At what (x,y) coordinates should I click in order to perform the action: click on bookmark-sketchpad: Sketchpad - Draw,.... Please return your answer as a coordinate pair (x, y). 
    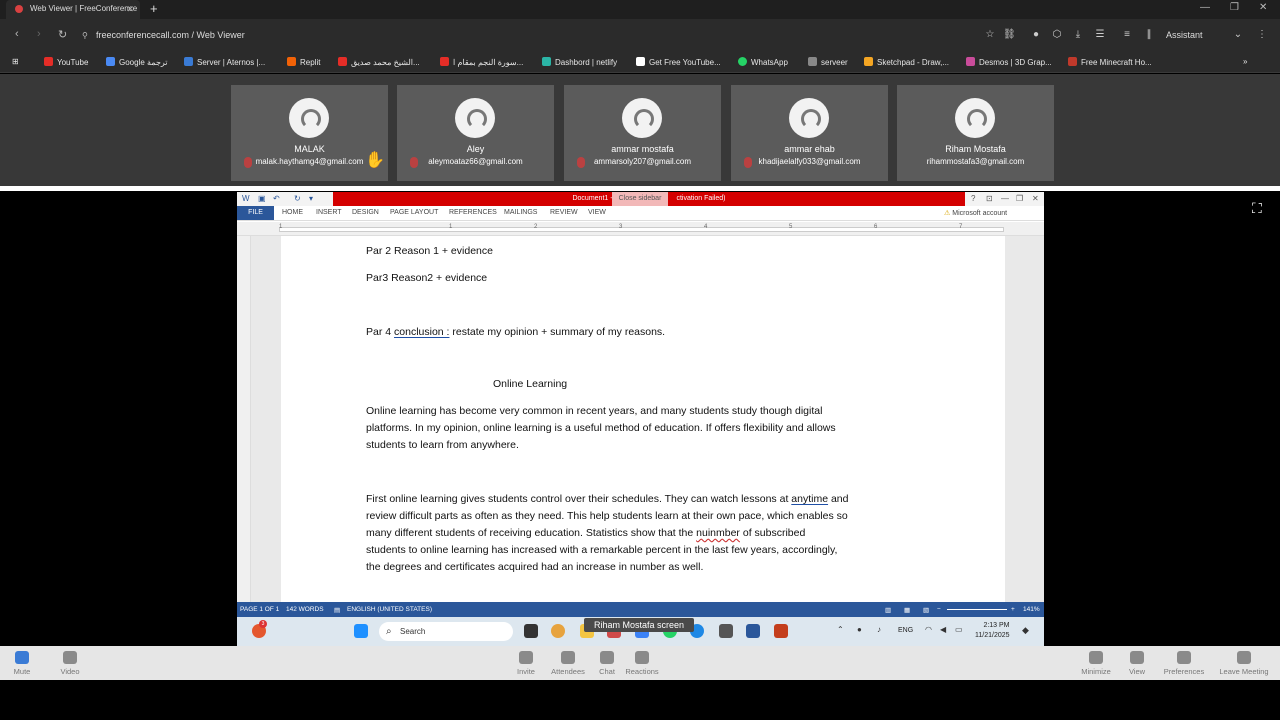
    Looking at the image, I should click on (906, 62).